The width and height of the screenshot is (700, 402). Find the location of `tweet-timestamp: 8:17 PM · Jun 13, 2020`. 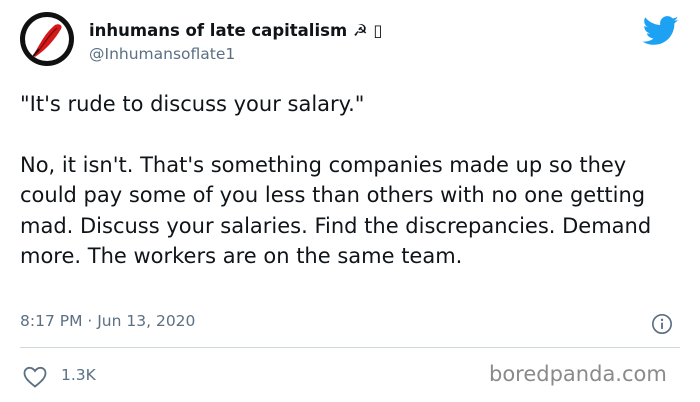

tweet-timestamp: 8:17 PM · Jun 13, 2020 is located at coordinates (107, 321).